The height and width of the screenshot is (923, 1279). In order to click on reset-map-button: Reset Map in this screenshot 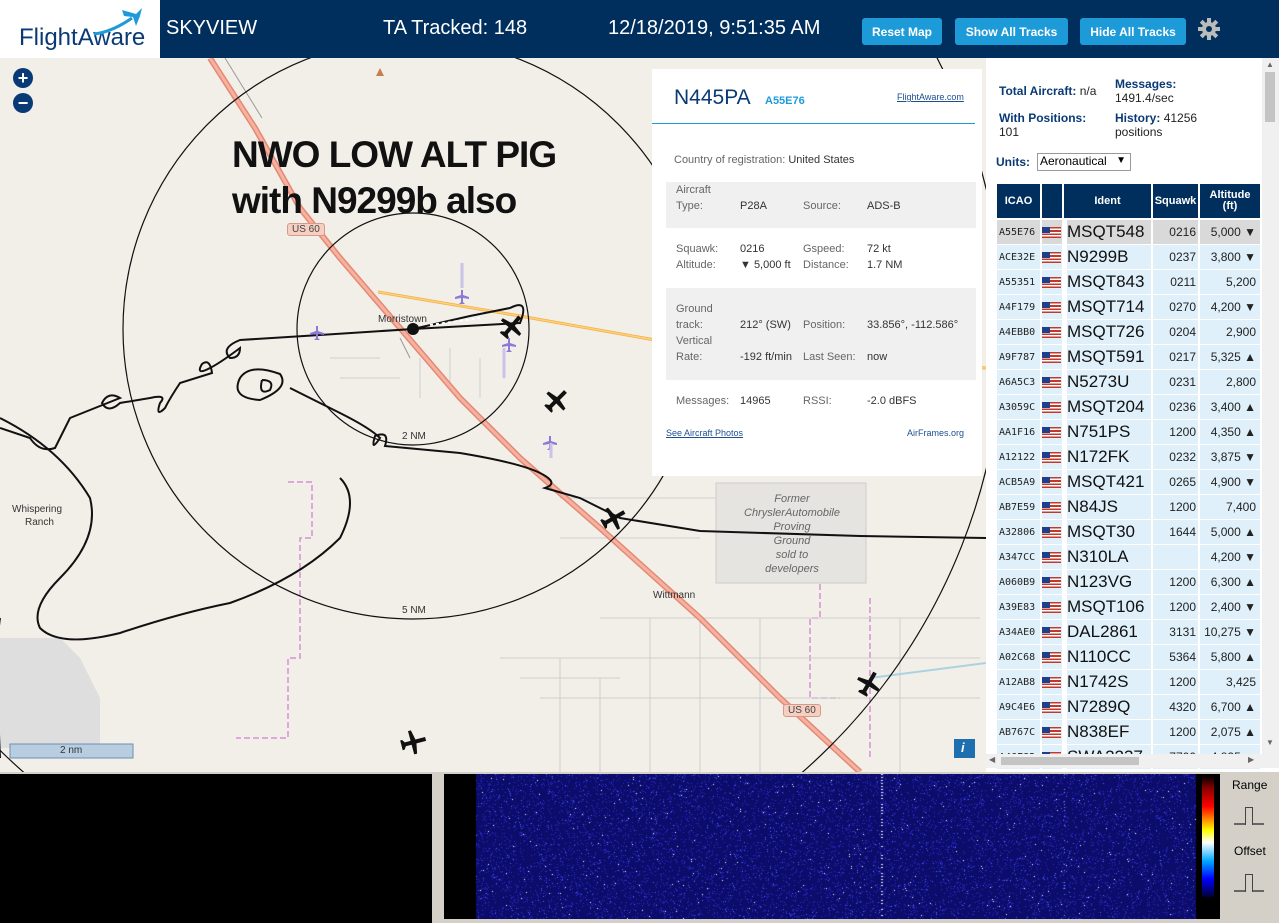, I will do `click(902, 31)`.